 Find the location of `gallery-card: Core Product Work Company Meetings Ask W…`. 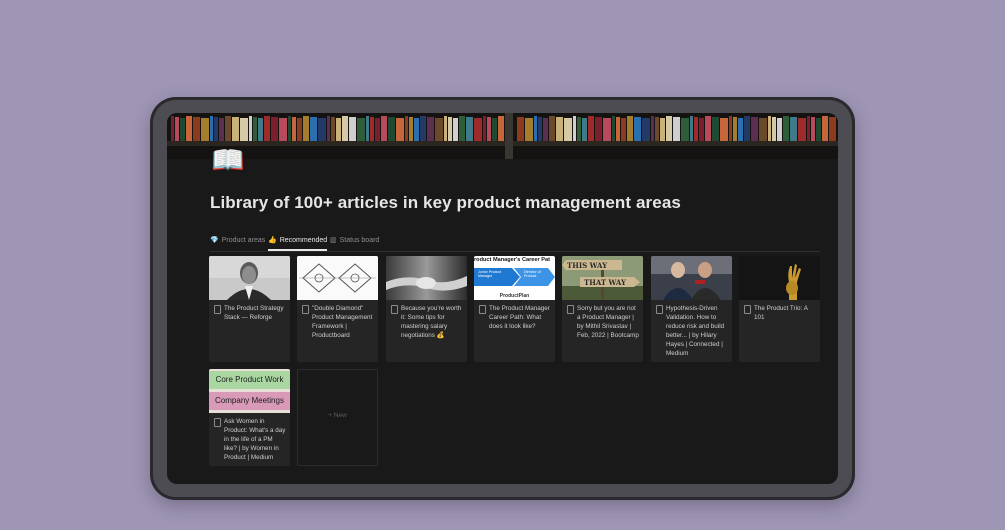

gallery-card: Core Product Work Company Meetings Ask W… is located at coordinates (249, 417).